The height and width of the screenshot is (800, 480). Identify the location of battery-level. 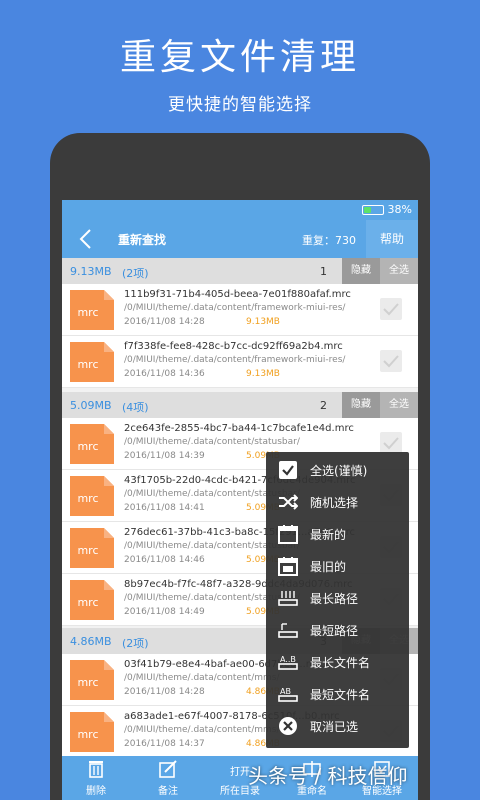
(367, 210).